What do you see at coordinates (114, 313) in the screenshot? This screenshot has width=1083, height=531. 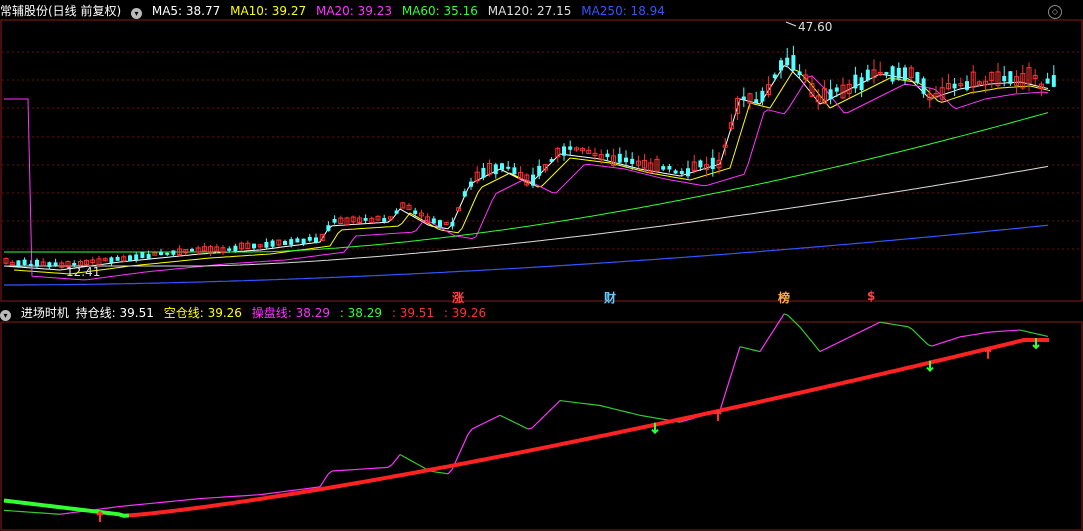 I see `hold-line-label: 持仓线: 39.51` at bounding box center [114, 313].